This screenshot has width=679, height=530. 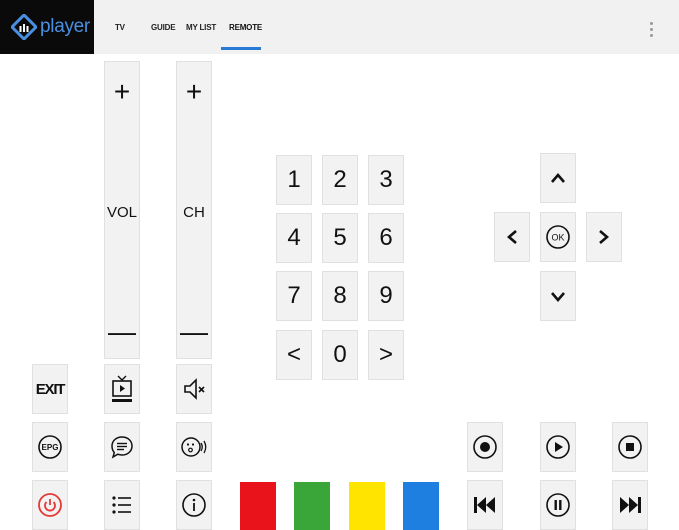 I want to click on dpad-up-button, so click(x=558, y=178).